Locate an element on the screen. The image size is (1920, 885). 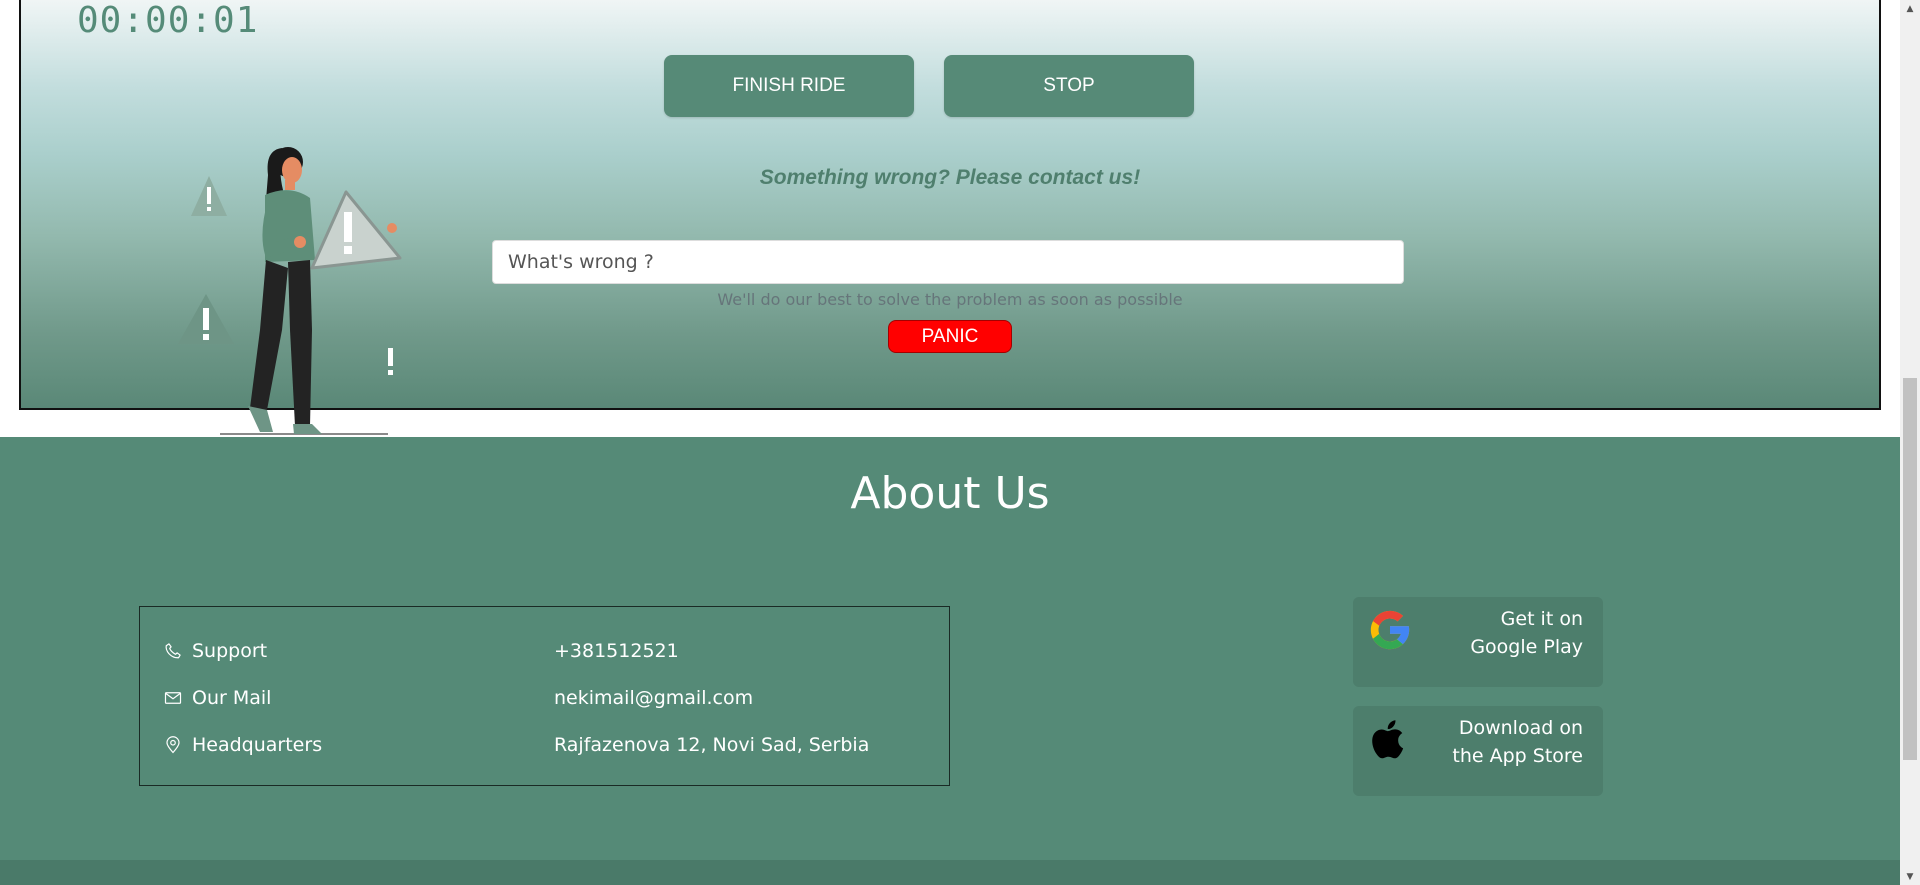
google-icon is located at coordinates (1390, 630).